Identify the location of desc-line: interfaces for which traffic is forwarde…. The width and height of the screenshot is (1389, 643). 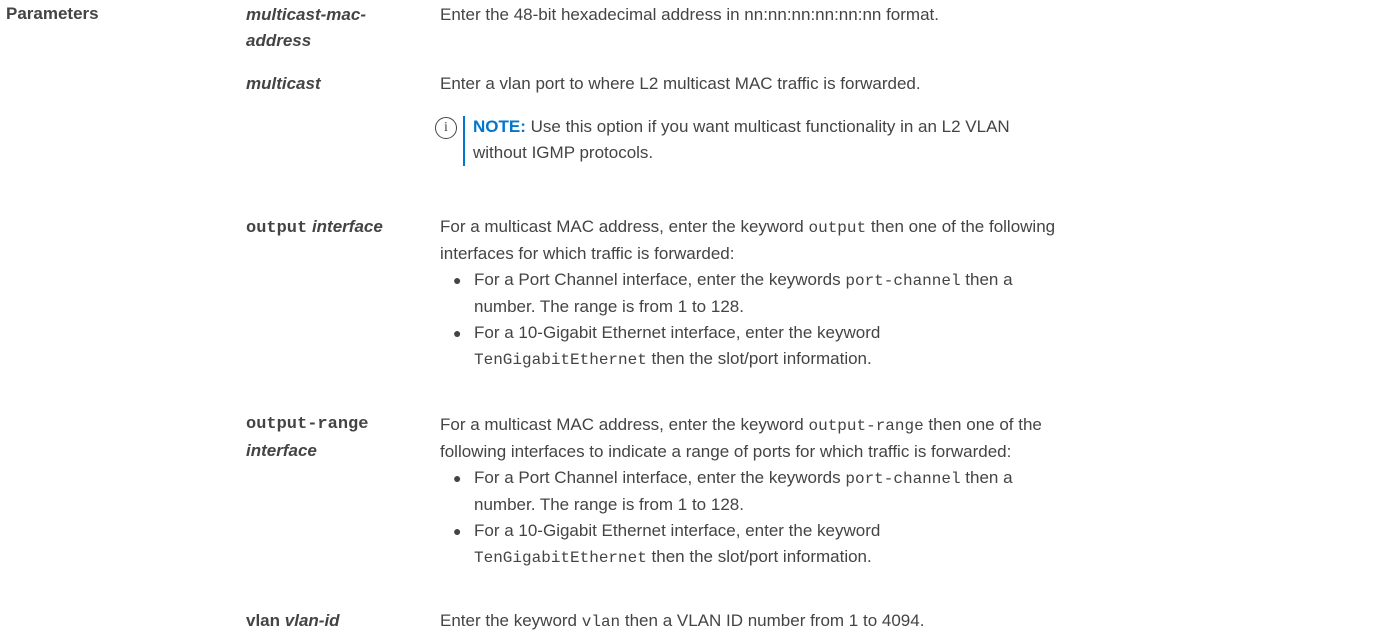
(587, 253).